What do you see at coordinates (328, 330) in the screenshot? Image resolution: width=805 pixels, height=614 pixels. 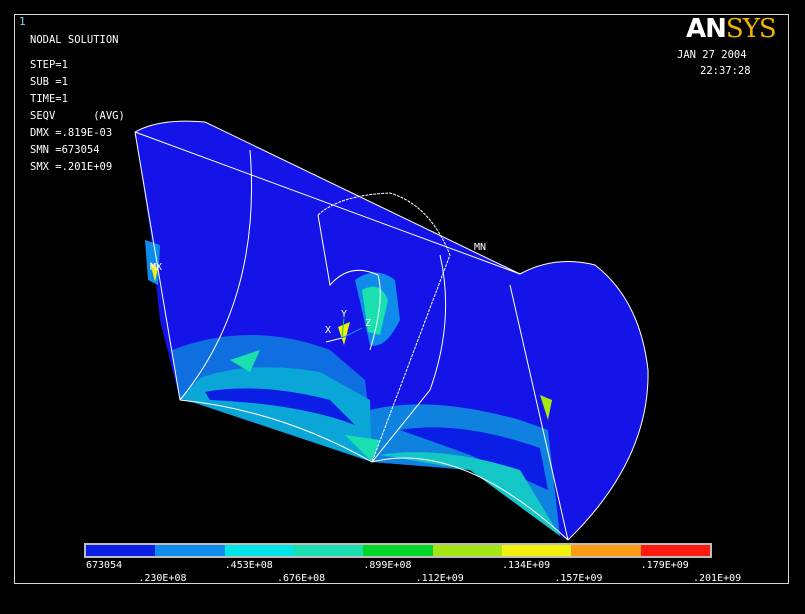 I see `triad-x-label: X` at bounding box center [328, 330].